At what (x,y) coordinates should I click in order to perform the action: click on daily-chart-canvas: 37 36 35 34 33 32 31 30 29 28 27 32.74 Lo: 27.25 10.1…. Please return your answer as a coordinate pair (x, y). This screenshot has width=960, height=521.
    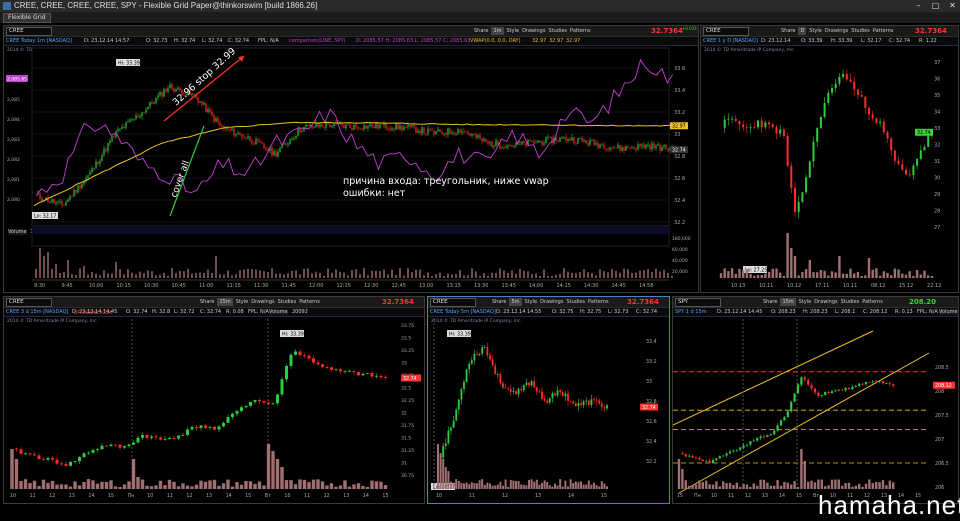
    Looking at the image, I should click on (829, 159).